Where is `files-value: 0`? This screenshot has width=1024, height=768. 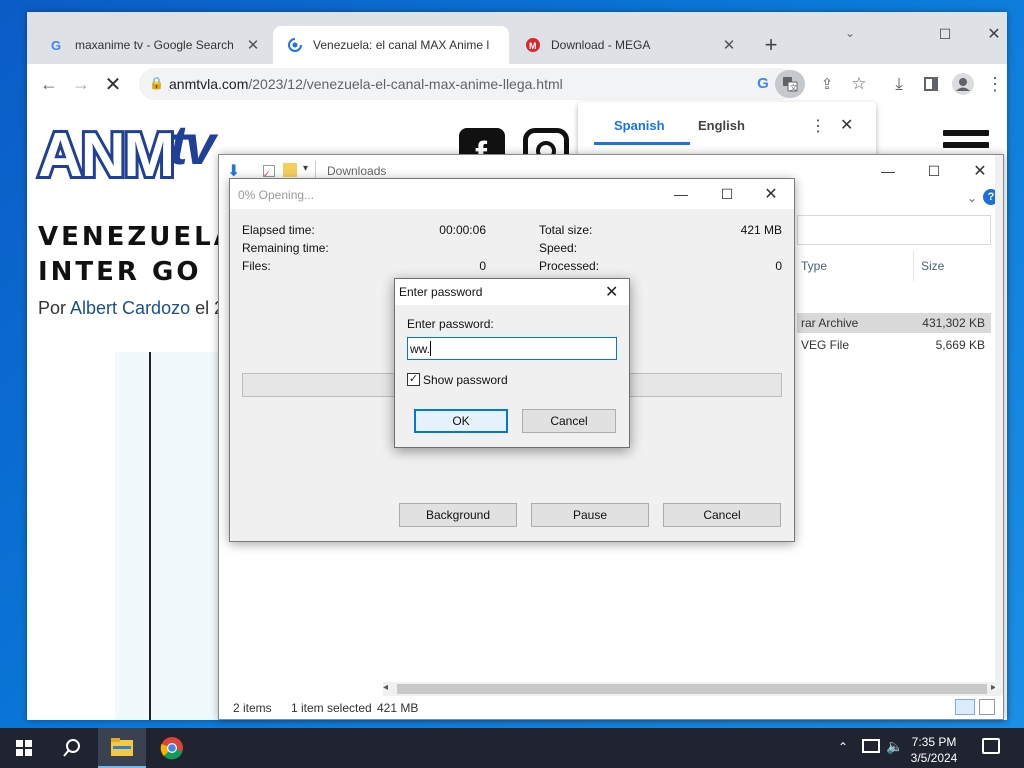
files-value: 0 is located at coordinates (482, 266).